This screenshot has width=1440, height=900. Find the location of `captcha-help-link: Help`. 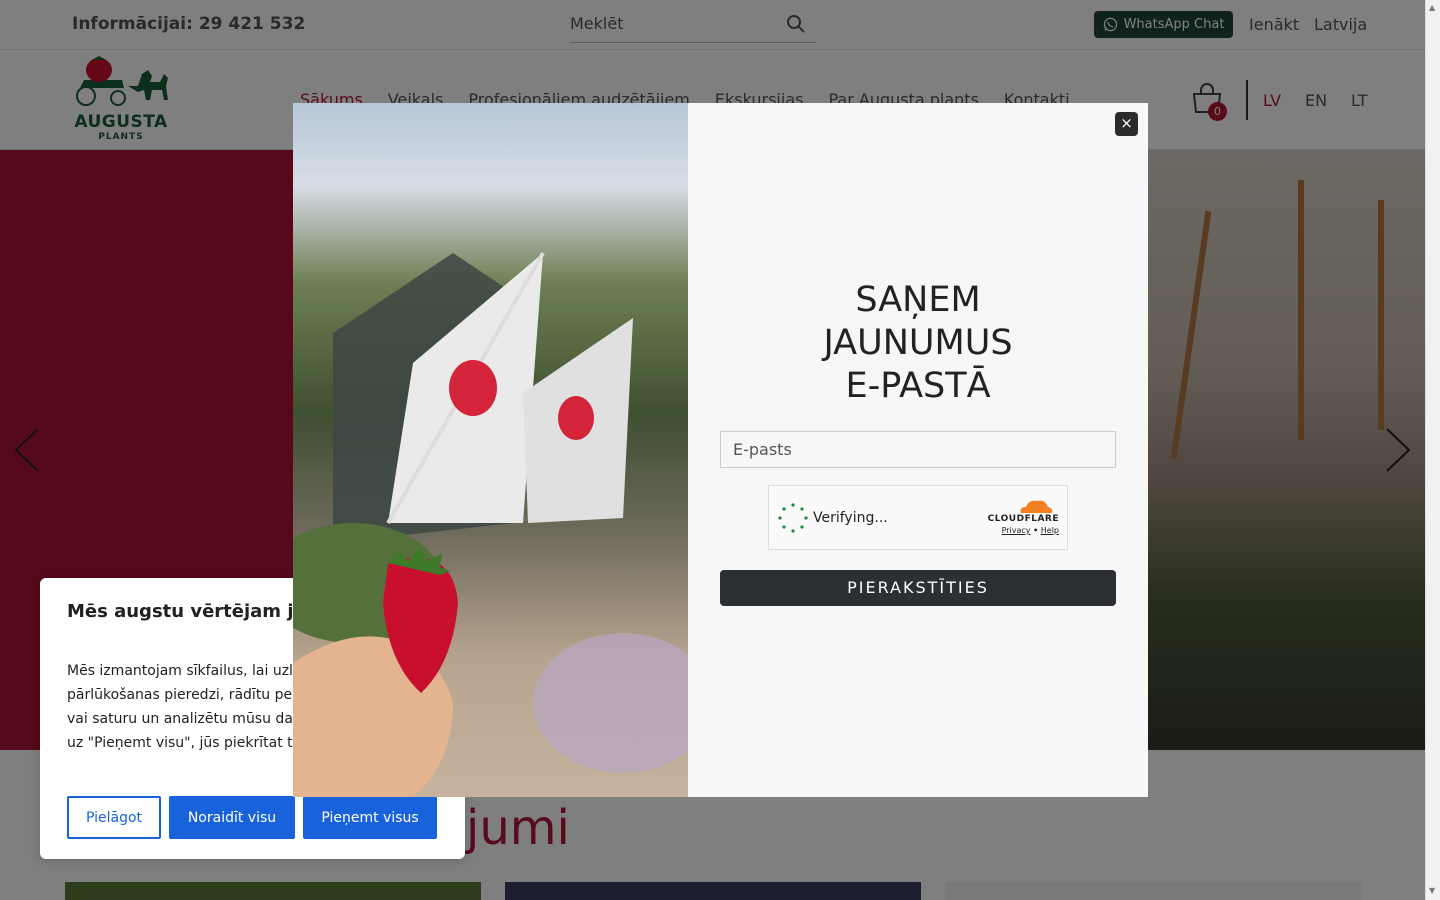

captcha-help-link: Help is located at coordinates (1050, 530).